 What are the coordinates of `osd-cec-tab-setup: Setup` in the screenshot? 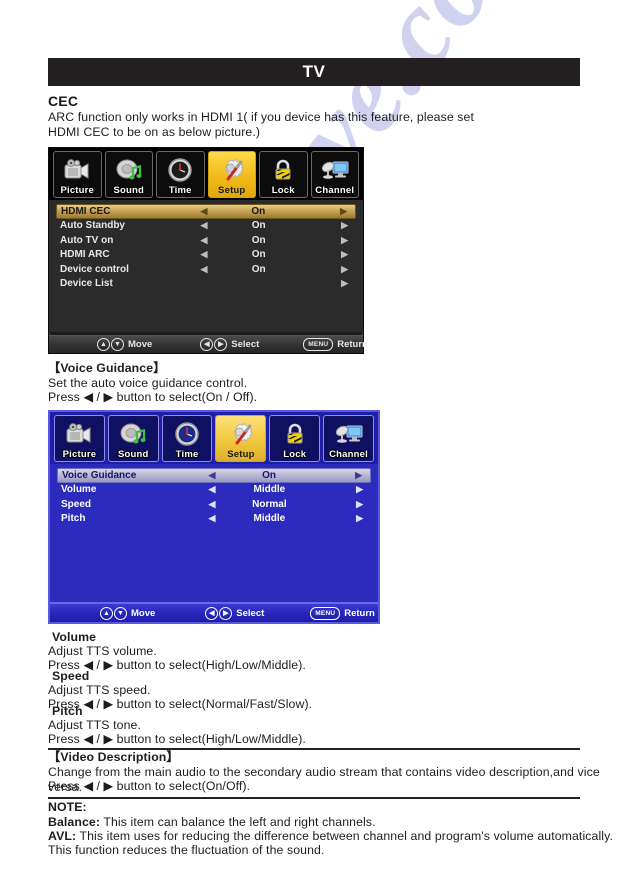 It's located at (231, 174).